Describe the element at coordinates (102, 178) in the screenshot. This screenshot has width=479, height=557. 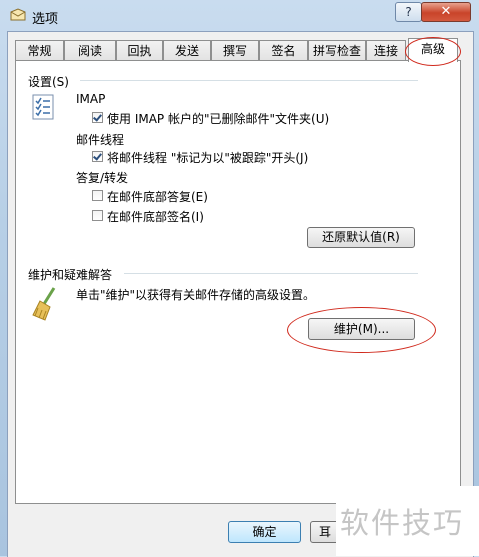
I see `reply-forward-heading: 答复/转发` at that location.